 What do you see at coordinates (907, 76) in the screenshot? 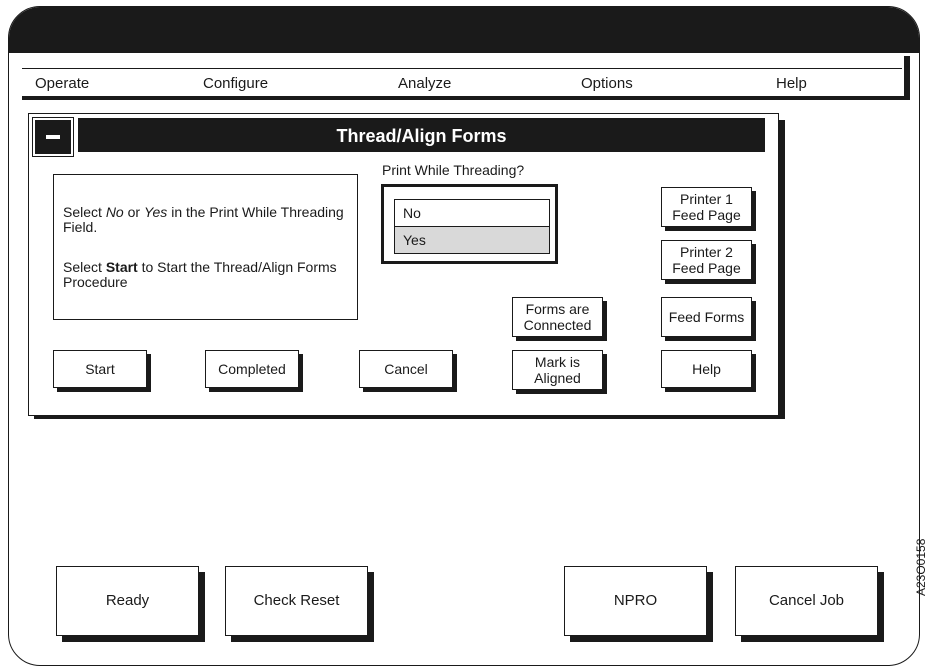
I see `menu-bar-shadow` at bounding box center [907, 76].